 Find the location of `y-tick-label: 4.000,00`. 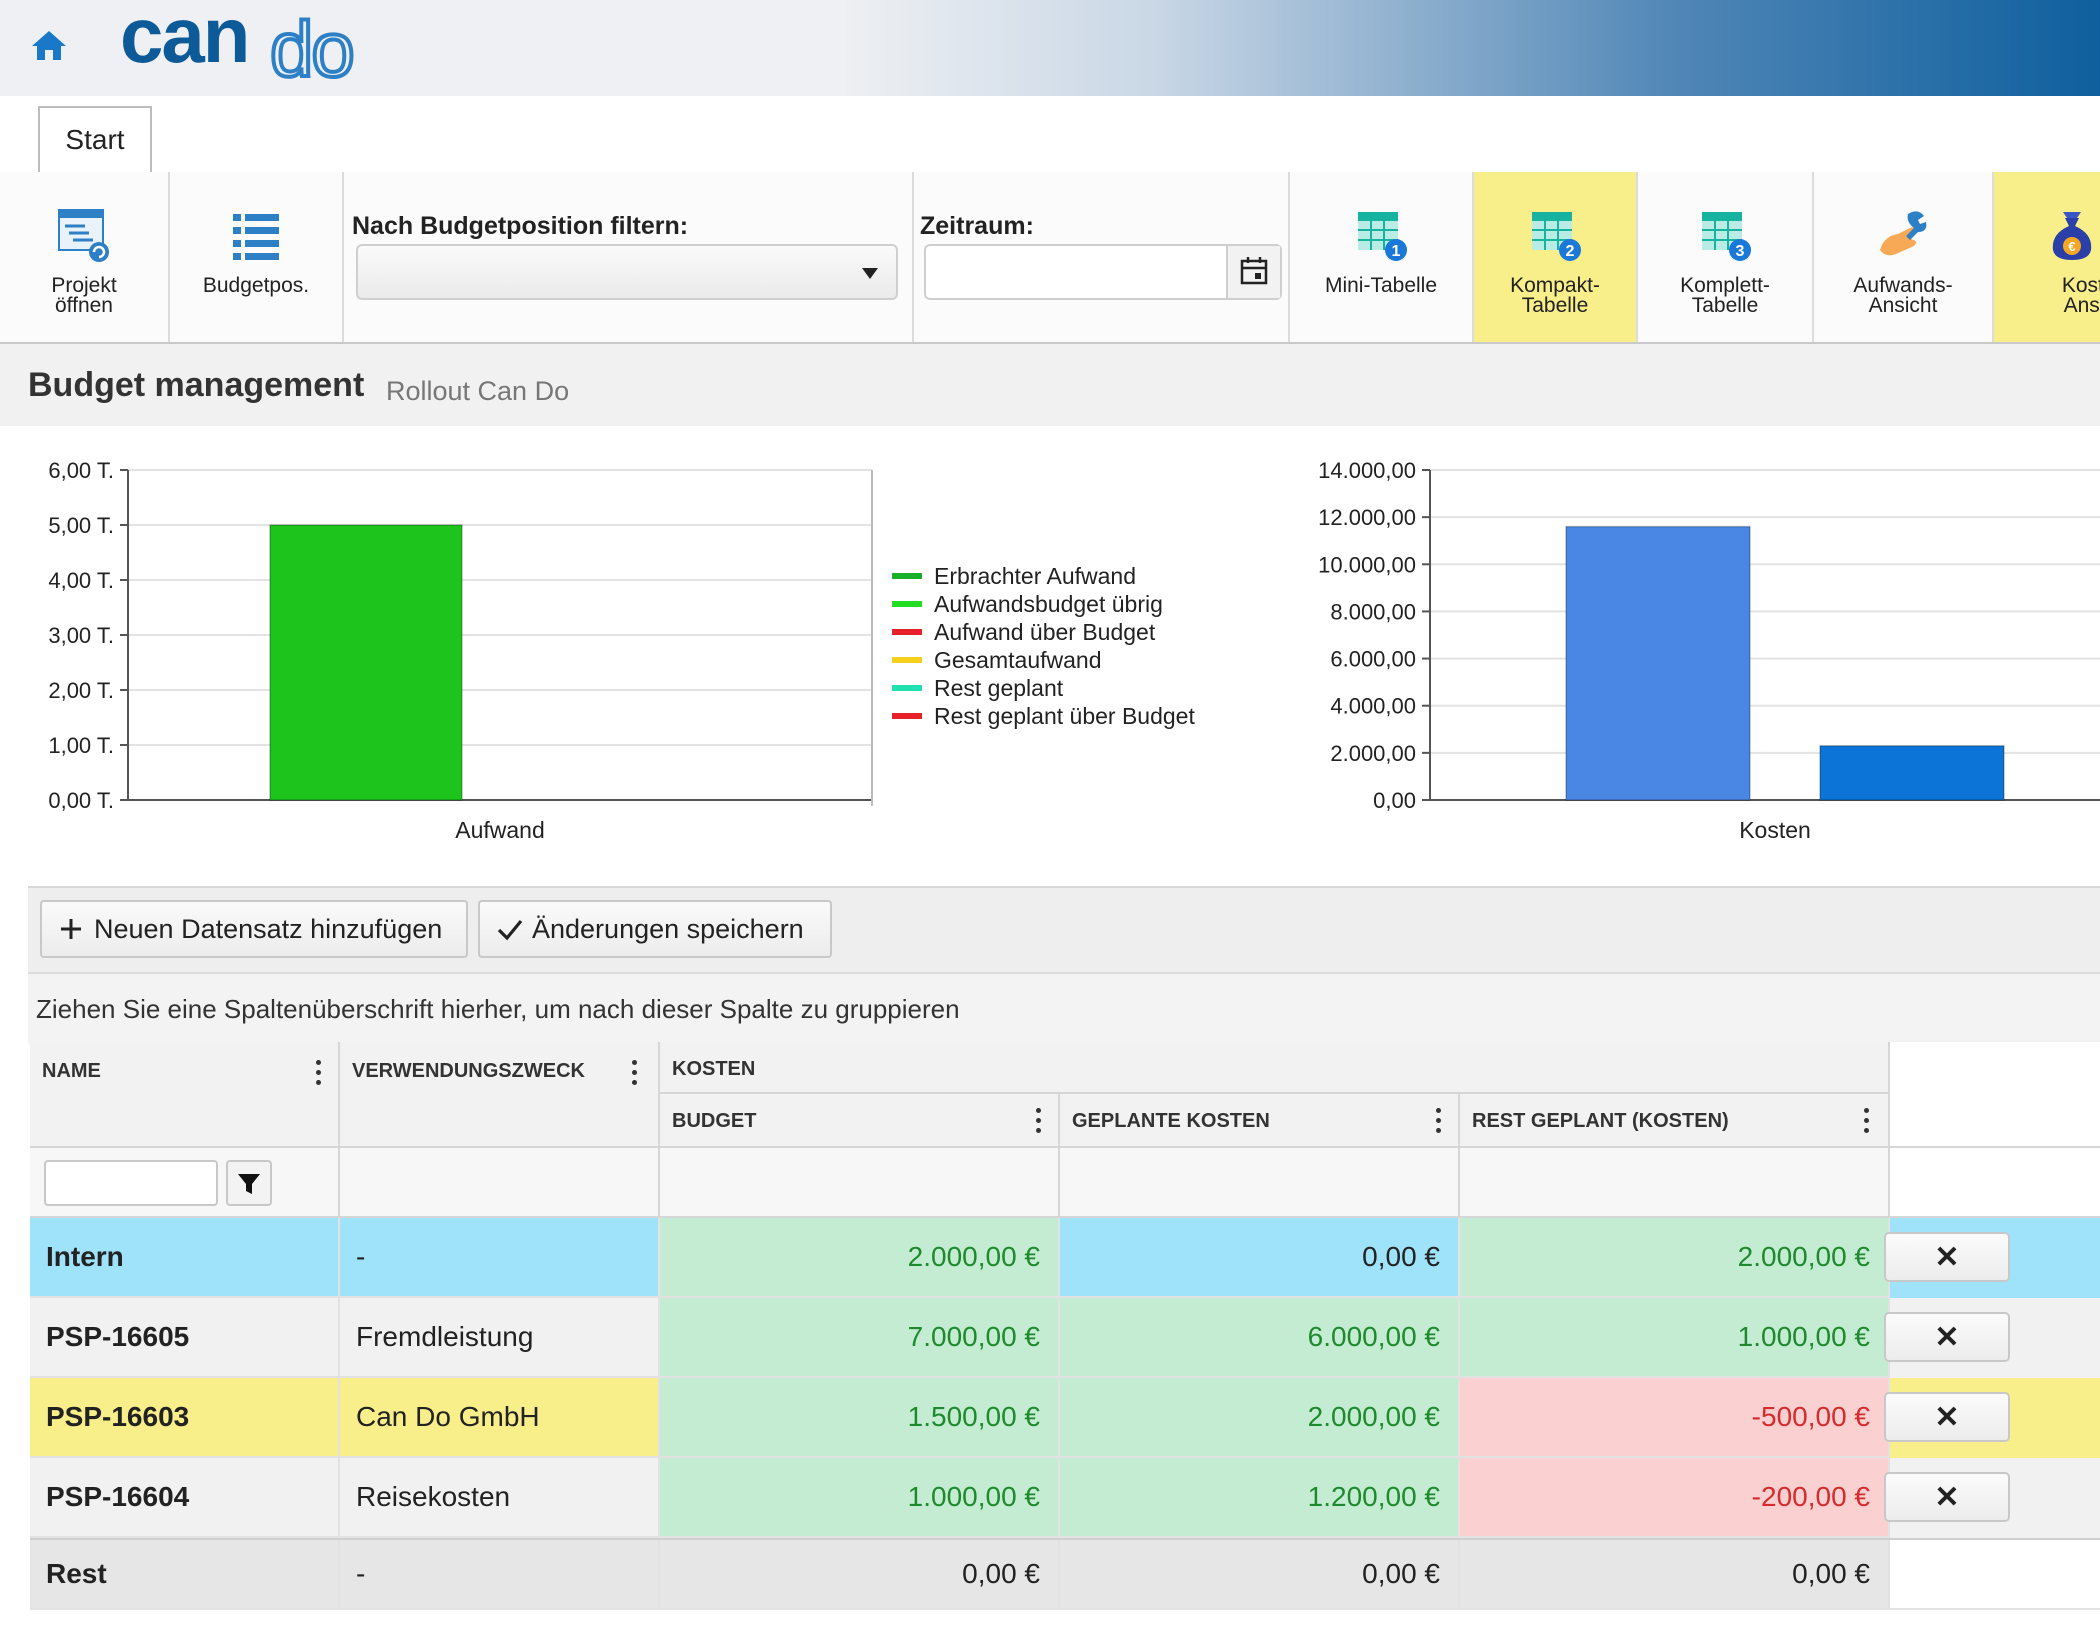

y-tick-label: 4.000,00 is located at coordinates (1373, 706).